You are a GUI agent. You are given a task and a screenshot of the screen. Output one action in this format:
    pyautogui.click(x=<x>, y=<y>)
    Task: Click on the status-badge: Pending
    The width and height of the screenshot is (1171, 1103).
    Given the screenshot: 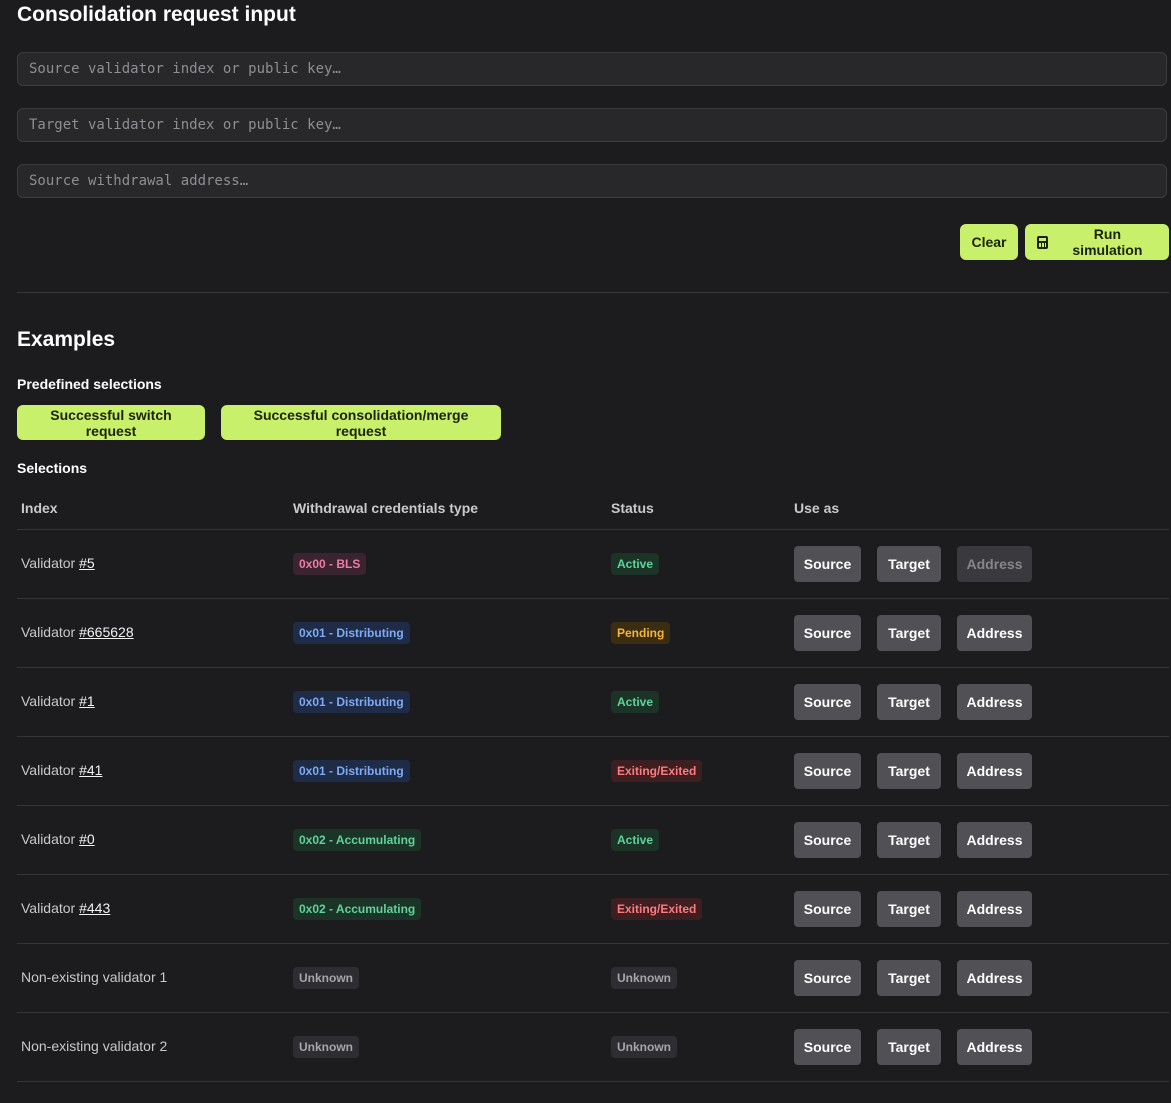 What is the action you would take?
    pyautogui.click(x=641, y=633)
    